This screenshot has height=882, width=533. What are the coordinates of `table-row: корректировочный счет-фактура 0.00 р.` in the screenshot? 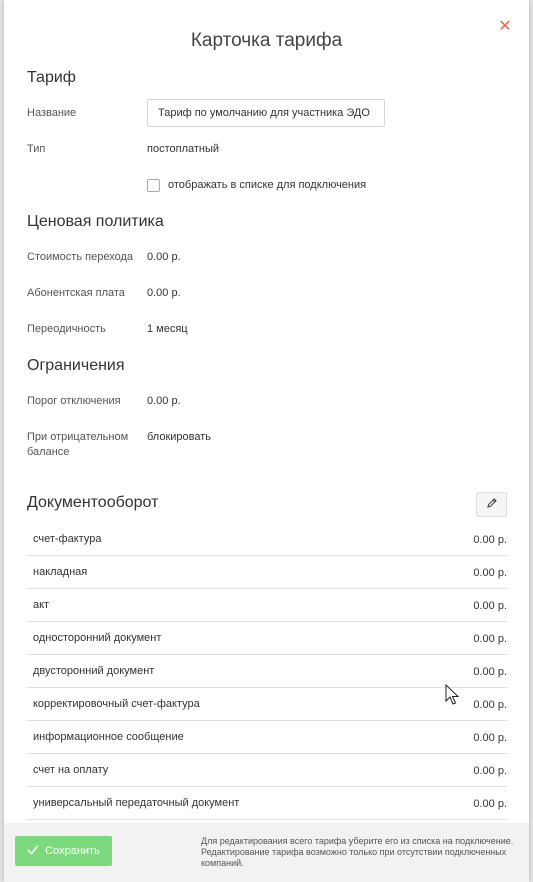 It's located at (267, 704).